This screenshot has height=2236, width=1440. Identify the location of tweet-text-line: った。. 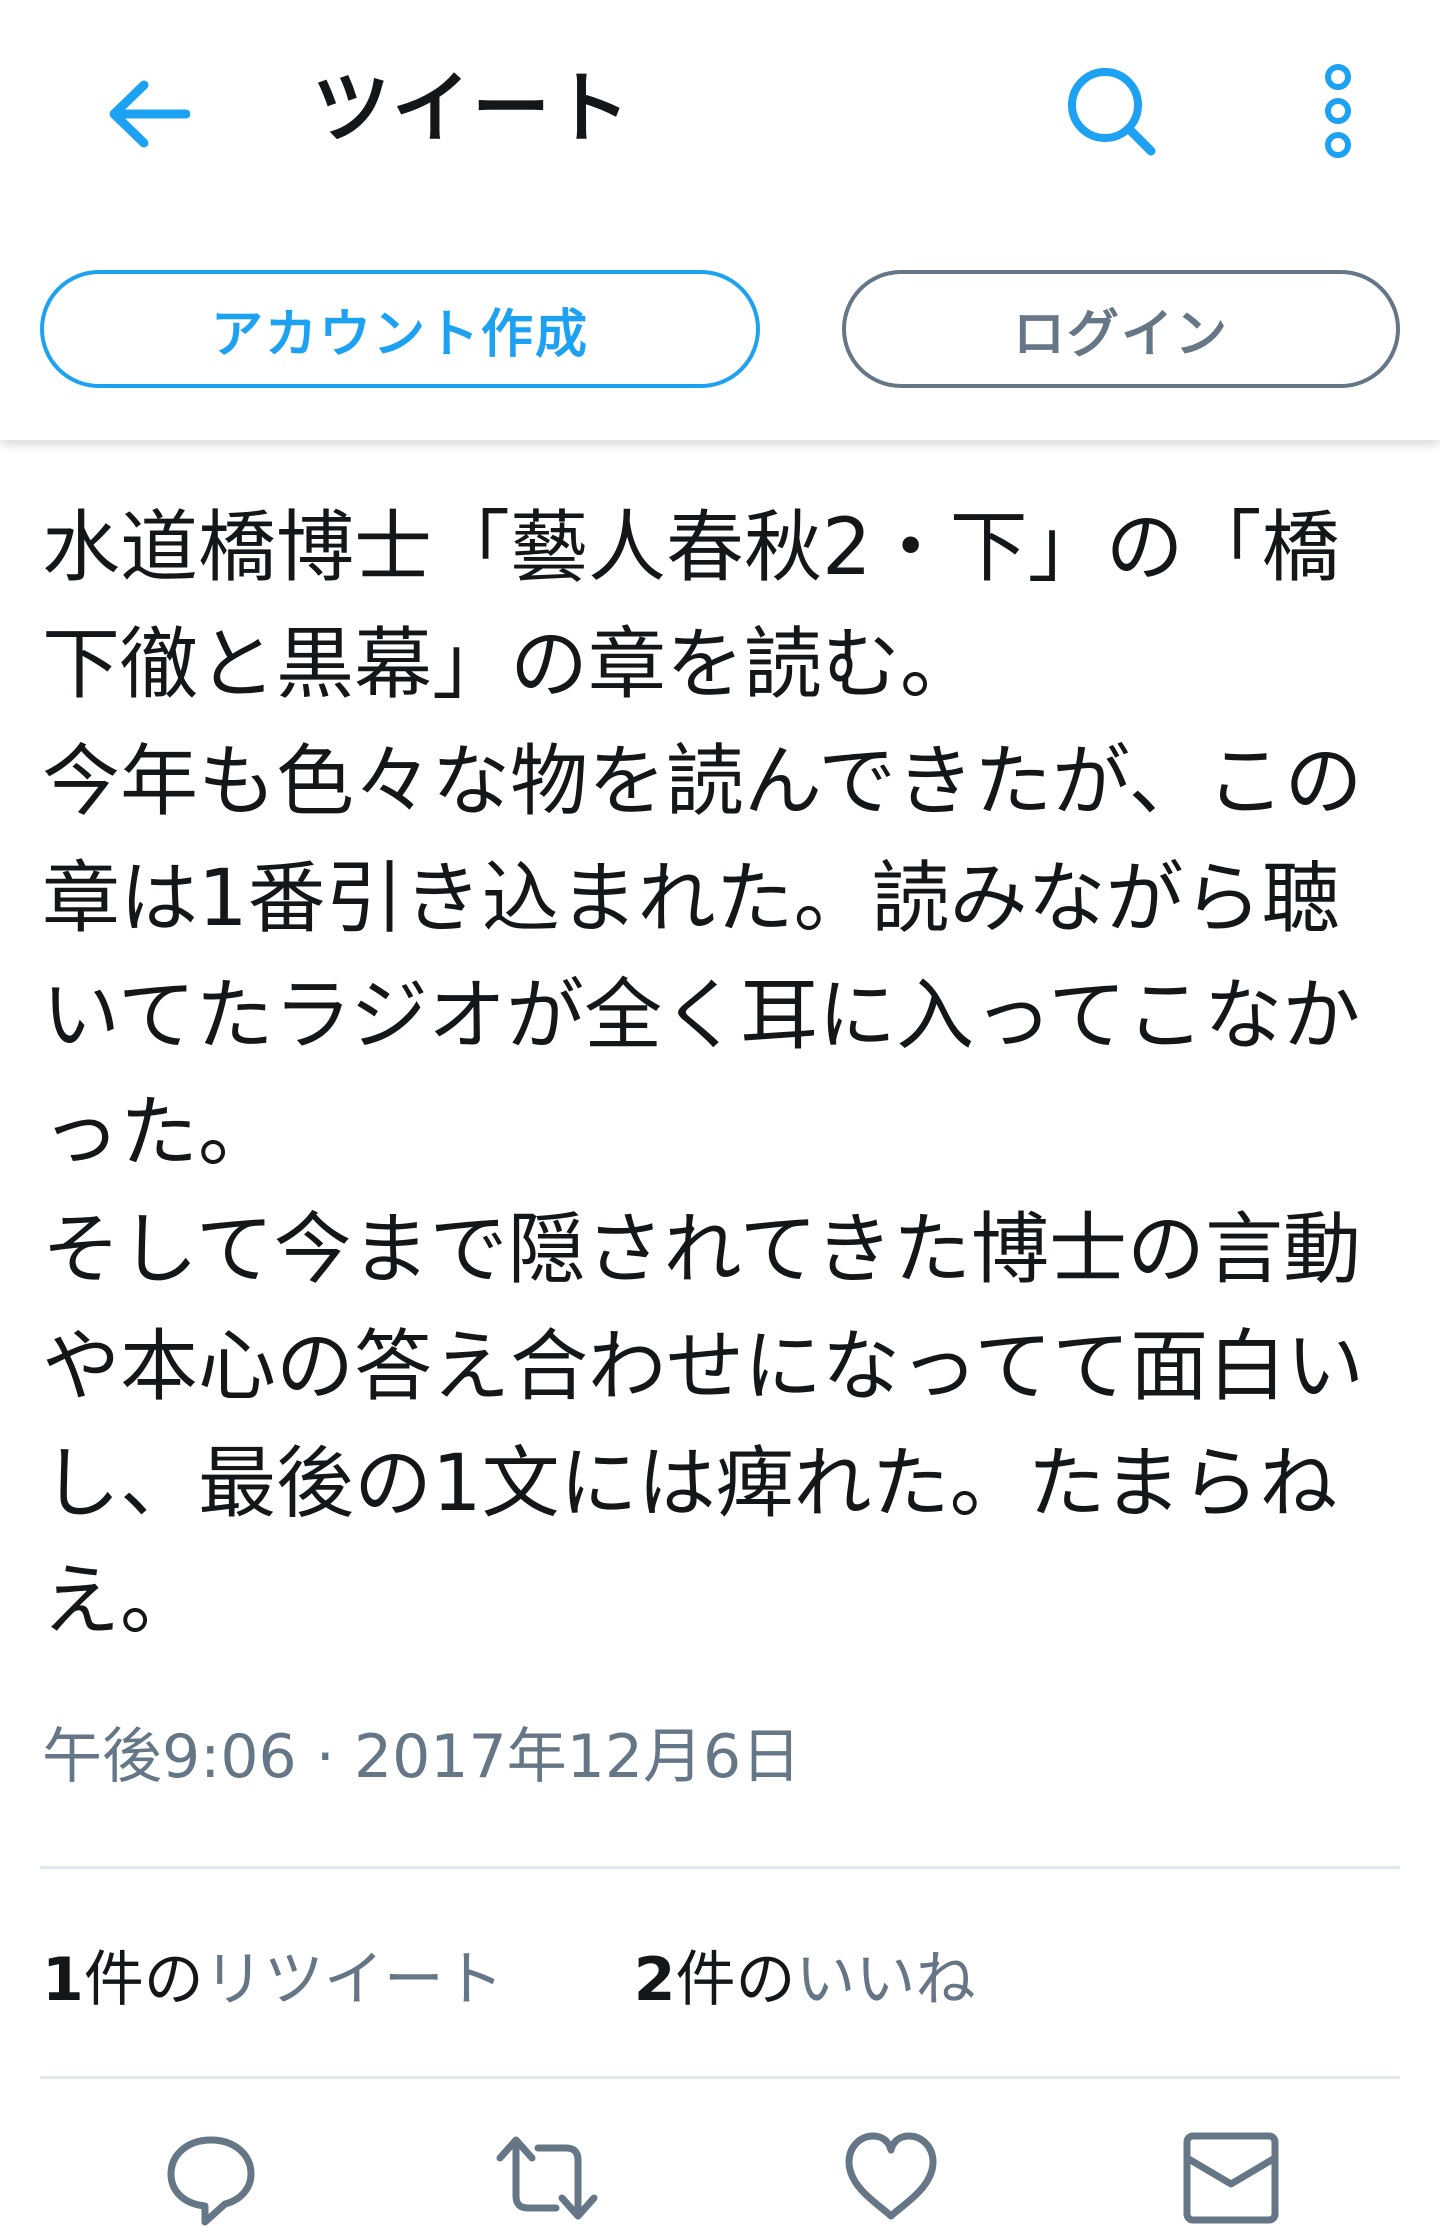
(159, 1133).